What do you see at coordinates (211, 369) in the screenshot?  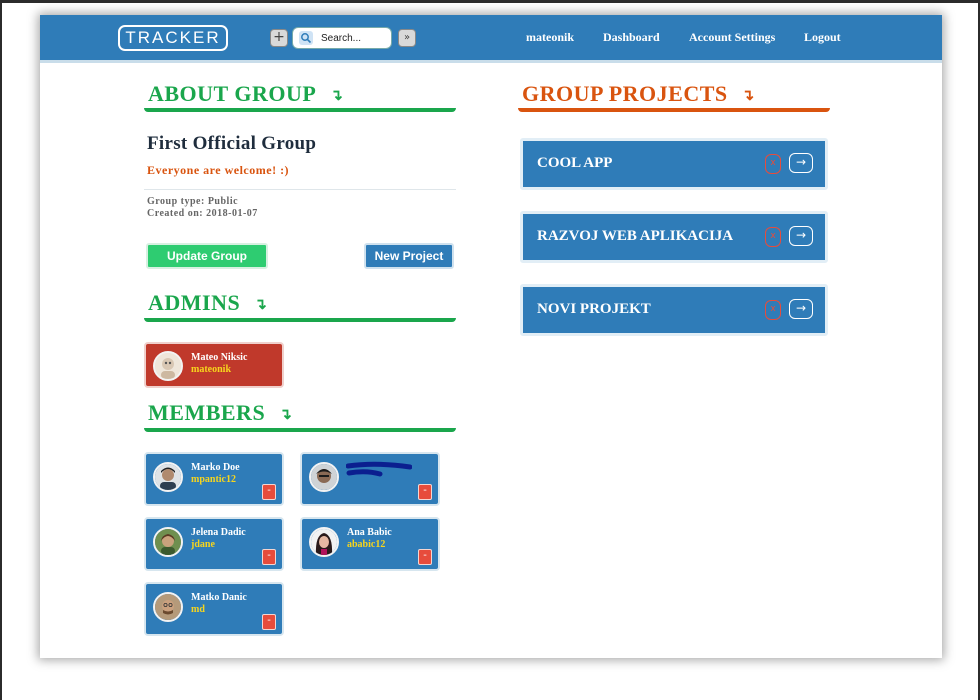 I see `admin-username: mateonik` at bounding box center [211, 369].